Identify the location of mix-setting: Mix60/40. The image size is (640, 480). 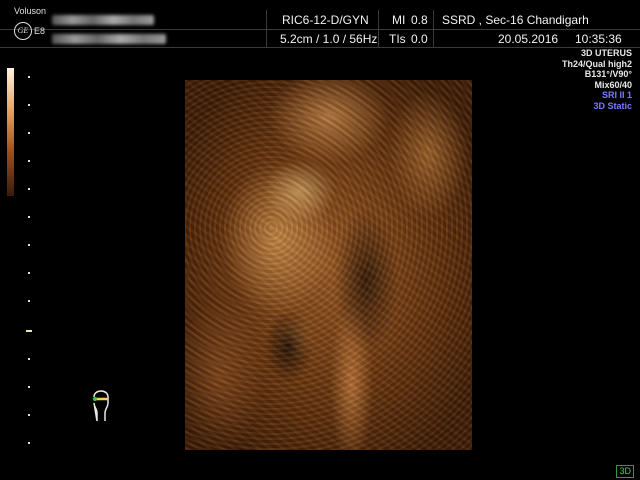
(613, 84).